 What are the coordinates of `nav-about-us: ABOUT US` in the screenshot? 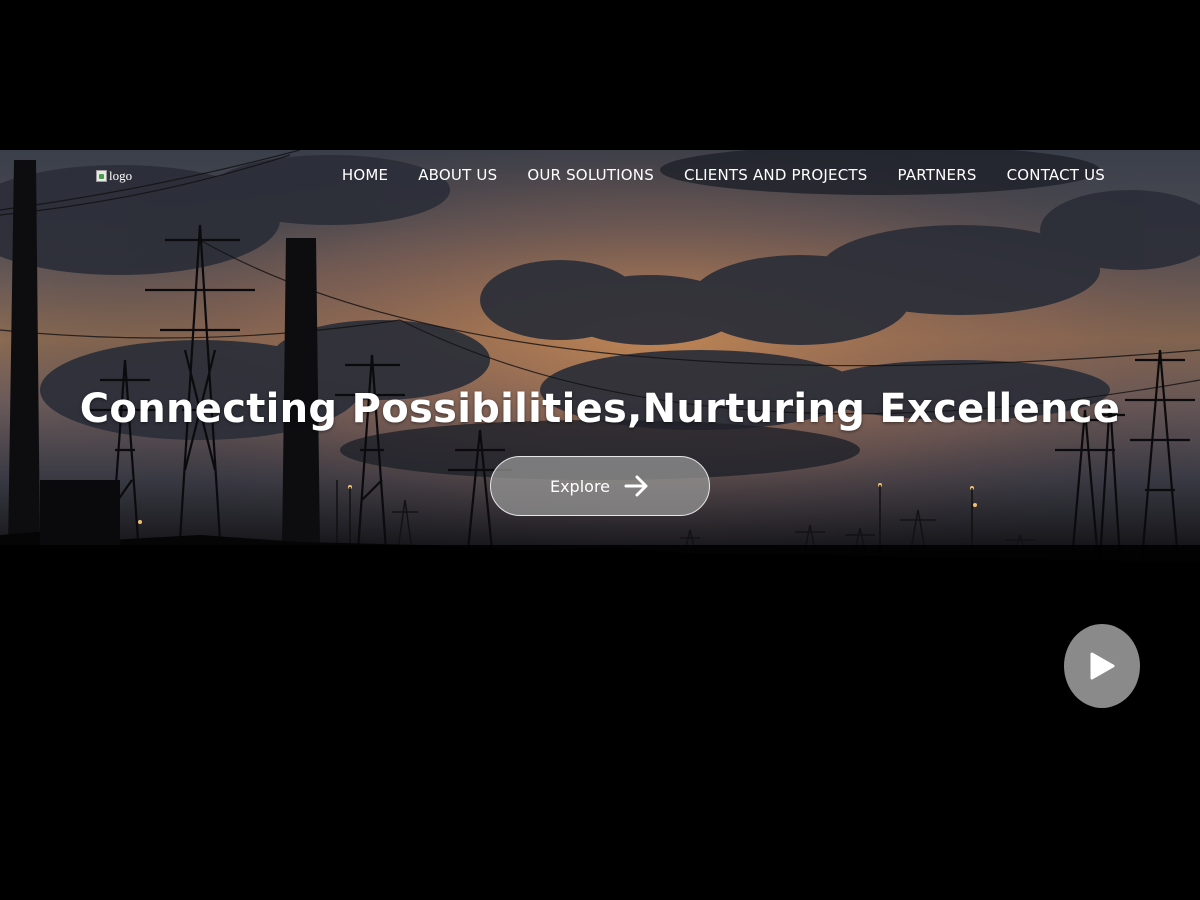 It's located at (457, 175).